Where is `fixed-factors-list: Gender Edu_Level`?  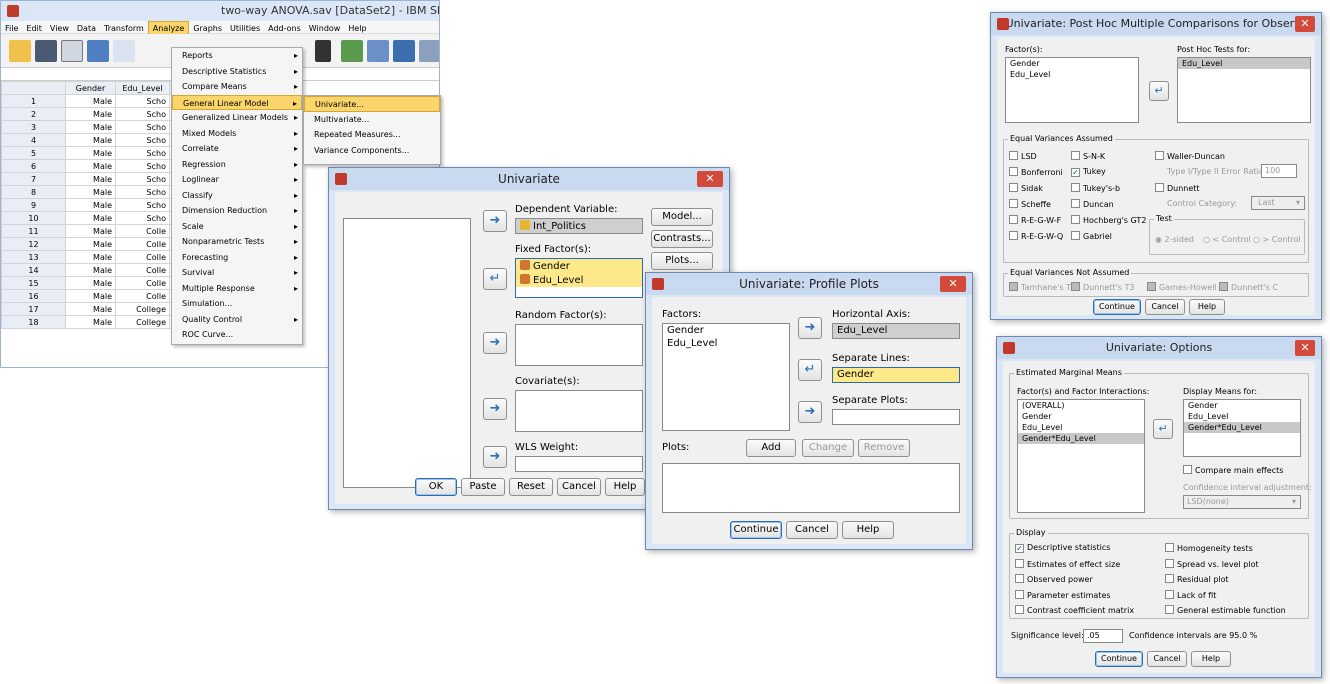 fixed-factors-list: Gender Edu_Level is located at coordinates (579, 278).